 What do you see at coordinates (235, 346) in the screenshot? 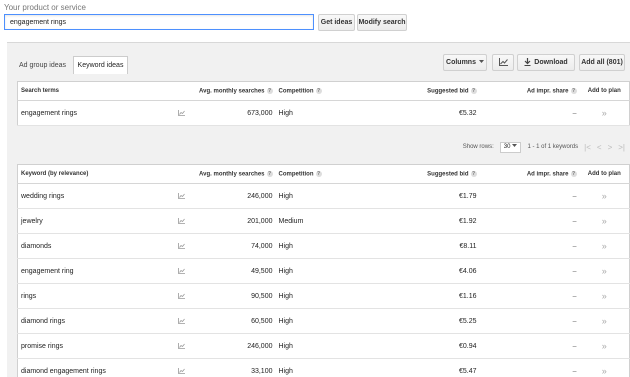
I see `avg-monthly-searches: 246,000` at bounding box center [235, 346].